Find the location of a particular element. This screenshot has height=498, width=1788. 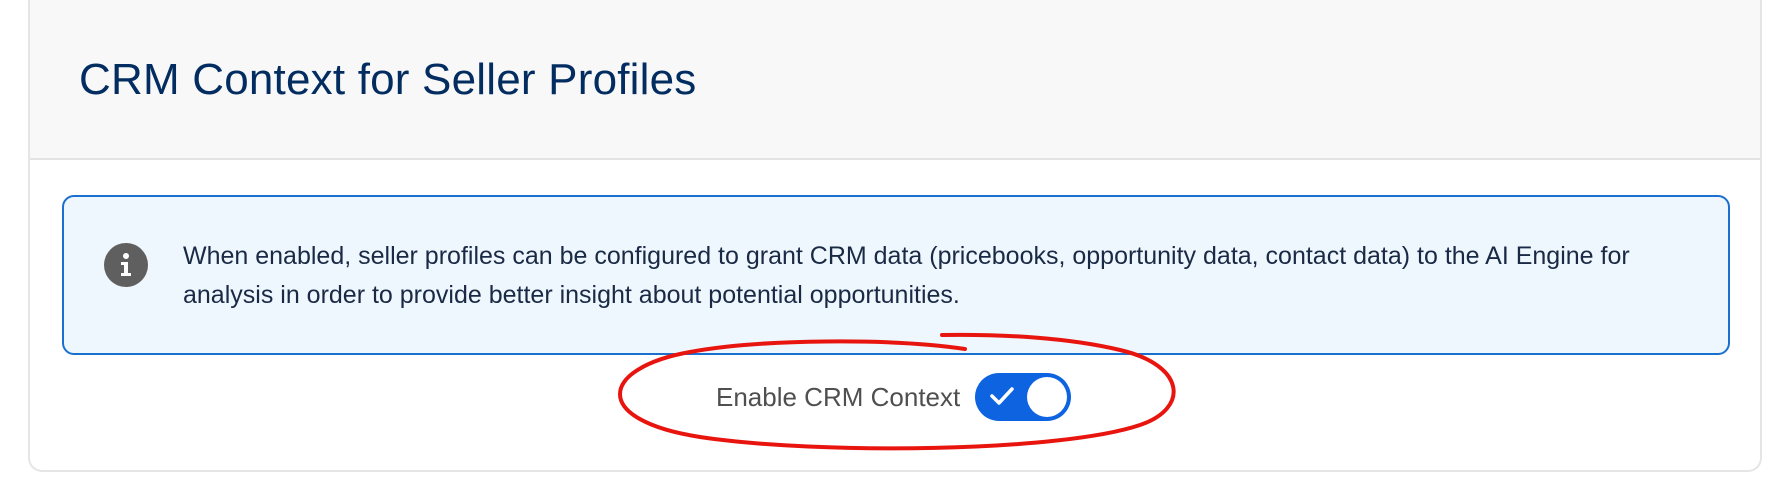

crm-context-toggle-row: Enable CRM Context is located at coordinates (894, 397).